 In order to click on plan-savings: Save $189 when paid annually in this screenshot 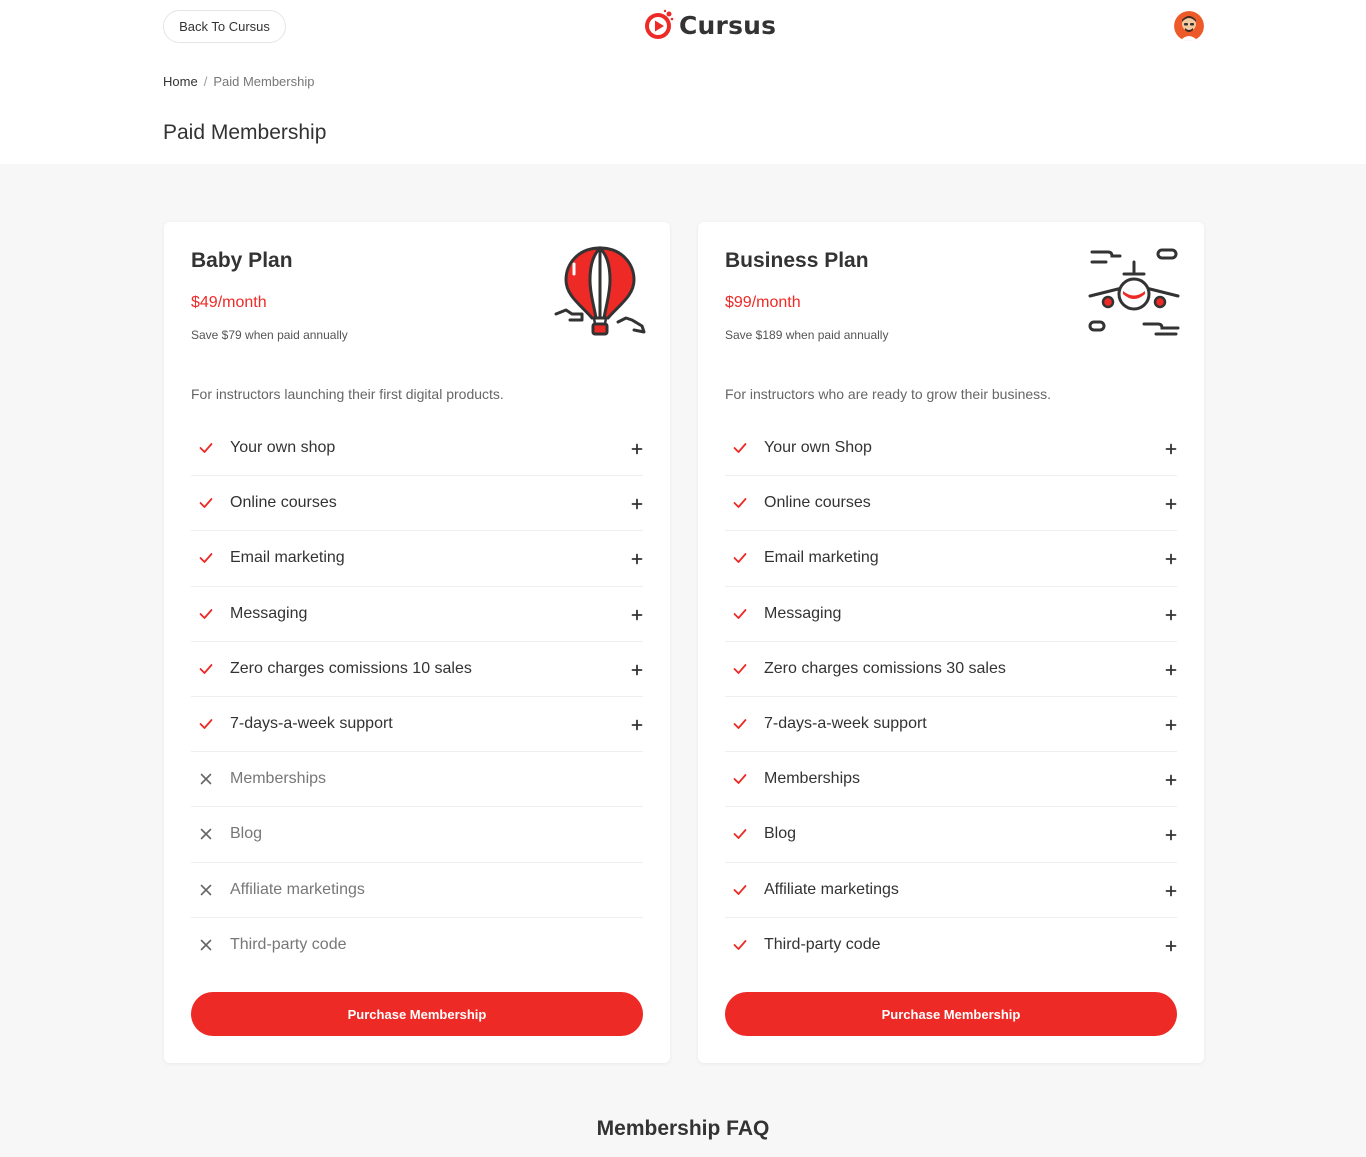, I will do `click(807, 335)`.